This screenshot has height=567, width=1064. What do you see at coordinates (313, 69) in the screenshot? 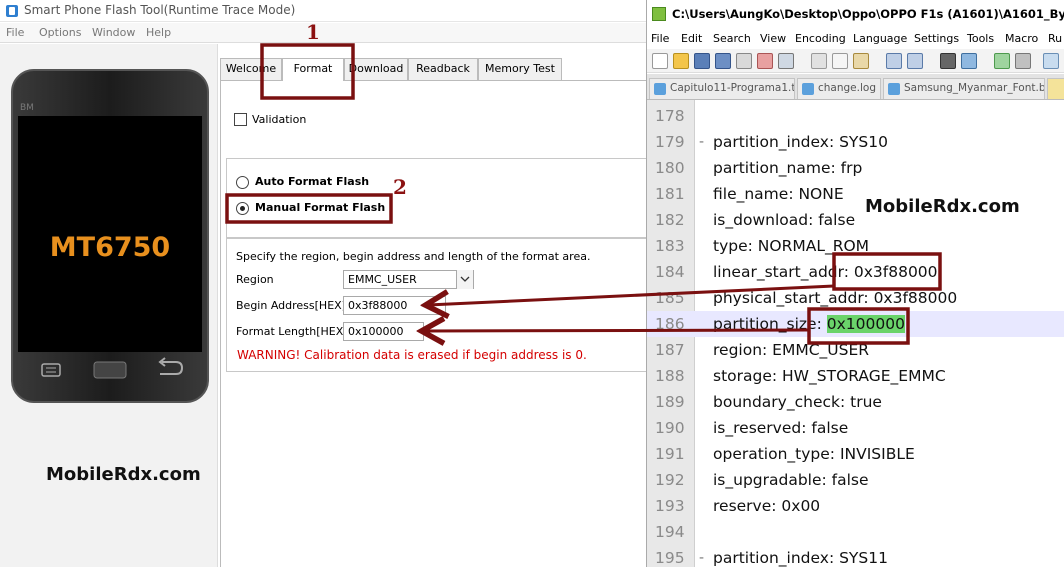
I see `tab-format: Format` at bounding box center [313, 69].